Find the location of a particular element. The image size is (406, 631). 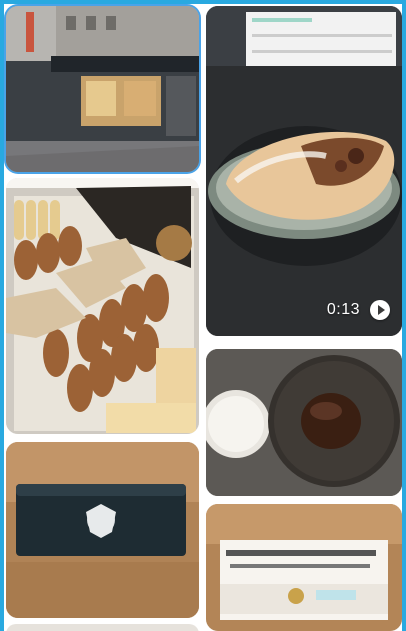

storefront-image is located at coordinates (102, 89).